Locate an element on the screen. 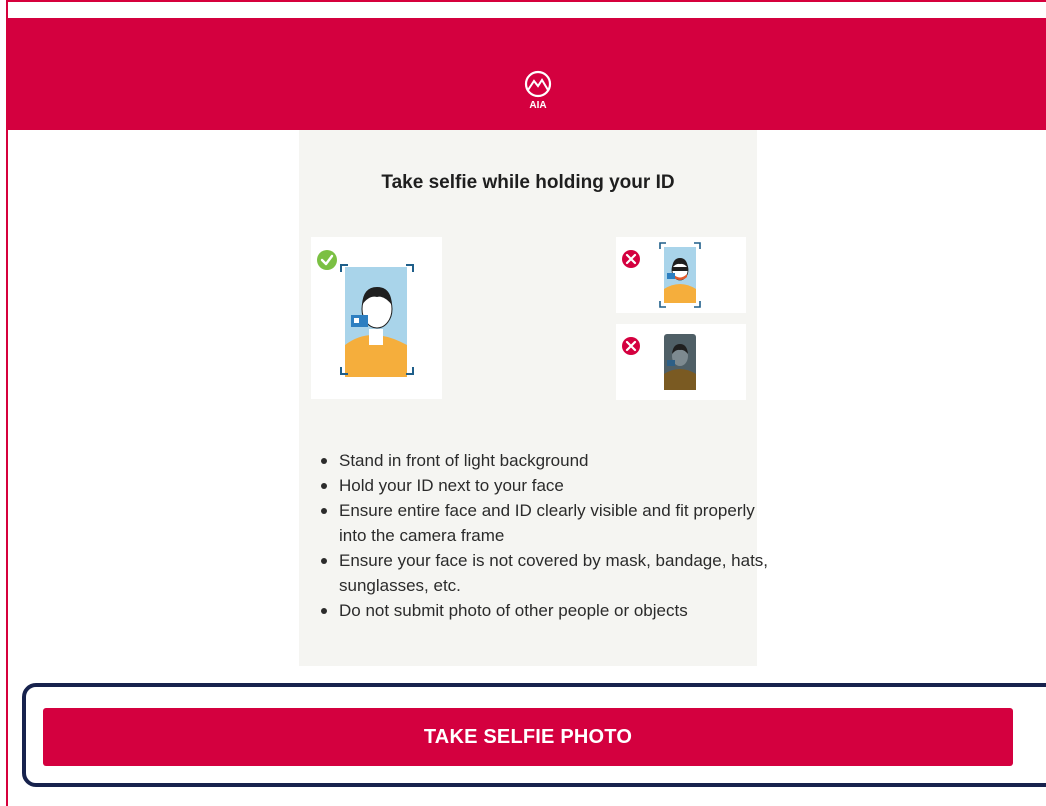 The height and width of the screenshot is (806, 1046). instruction-item: Stand in front of light background is located at coordinates (545, 460).